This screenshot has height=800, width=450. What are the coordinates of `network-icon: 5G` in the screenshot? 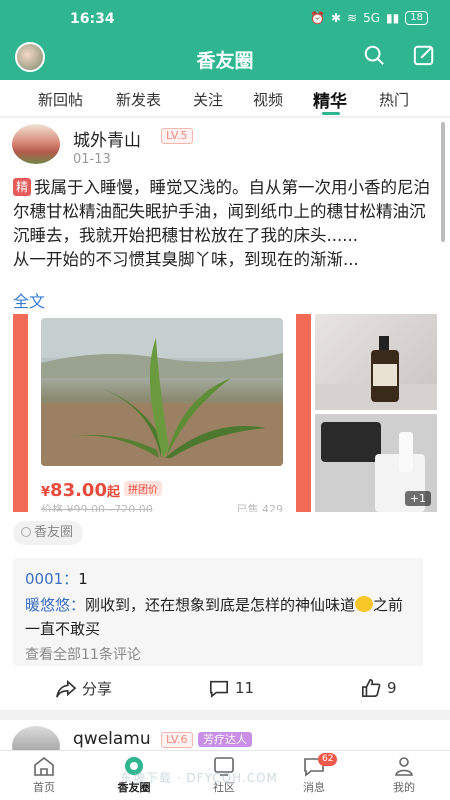 It's located at (372, 18).